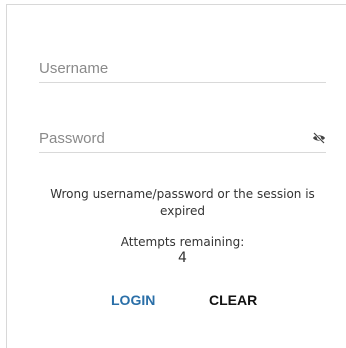 The height and width of the screenshot is (348, 346). What do you see at coordinates (233, 300) in the screenshot?
I see `clear-button: CLEAR` at bounding box center [233, 300].